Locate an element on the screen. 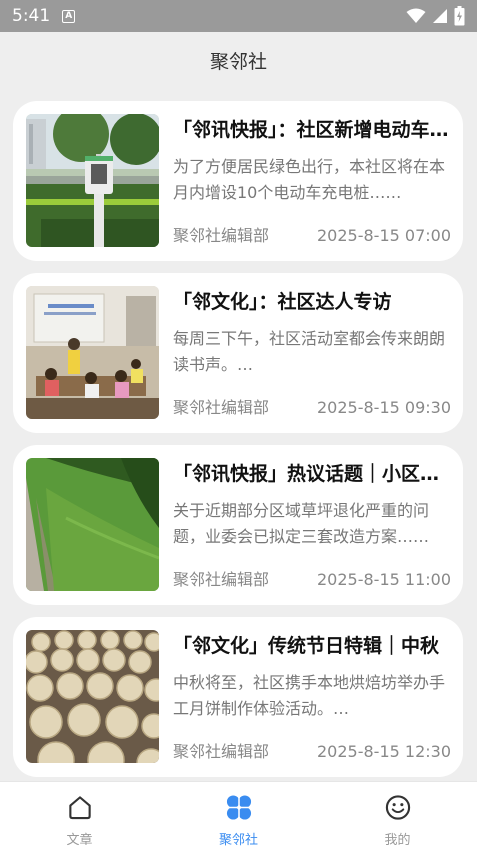 Image resolution: width=477 pixels, height=848 pixels. grid-icon is located at coordinates (238, 807).